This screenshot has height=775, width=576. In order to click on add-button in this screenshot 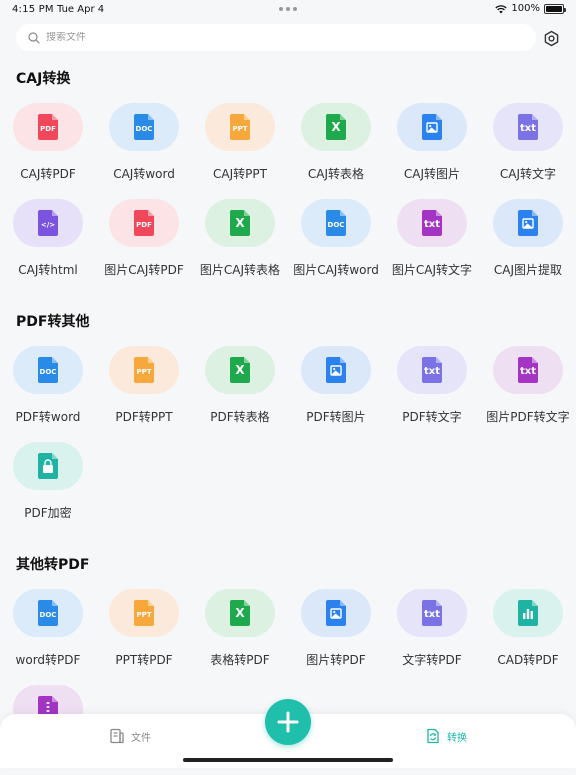, I will do `click(288, 722)`.